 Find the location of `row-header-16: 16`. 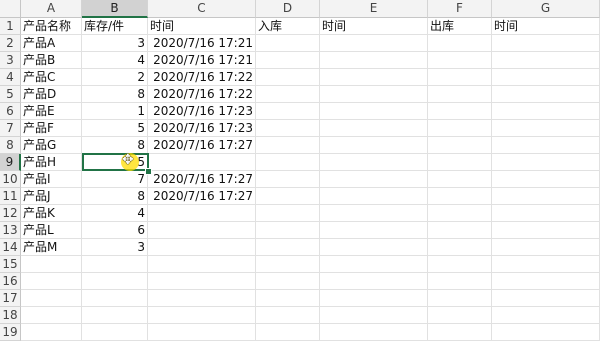

row-header-16: 16 is located at coordinates (10, 281).